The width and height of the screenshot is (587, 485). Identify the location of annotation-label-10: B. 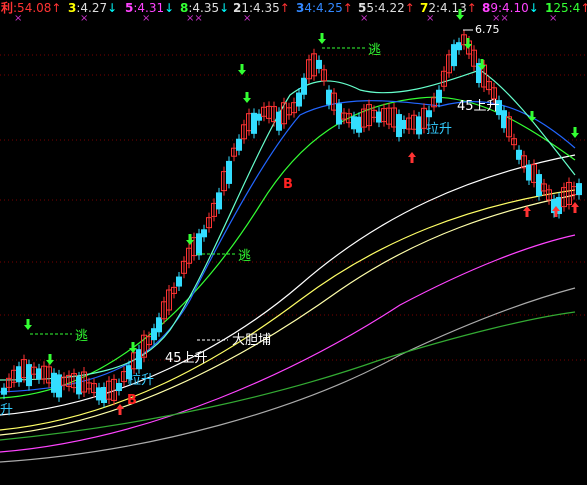
(288, 184).